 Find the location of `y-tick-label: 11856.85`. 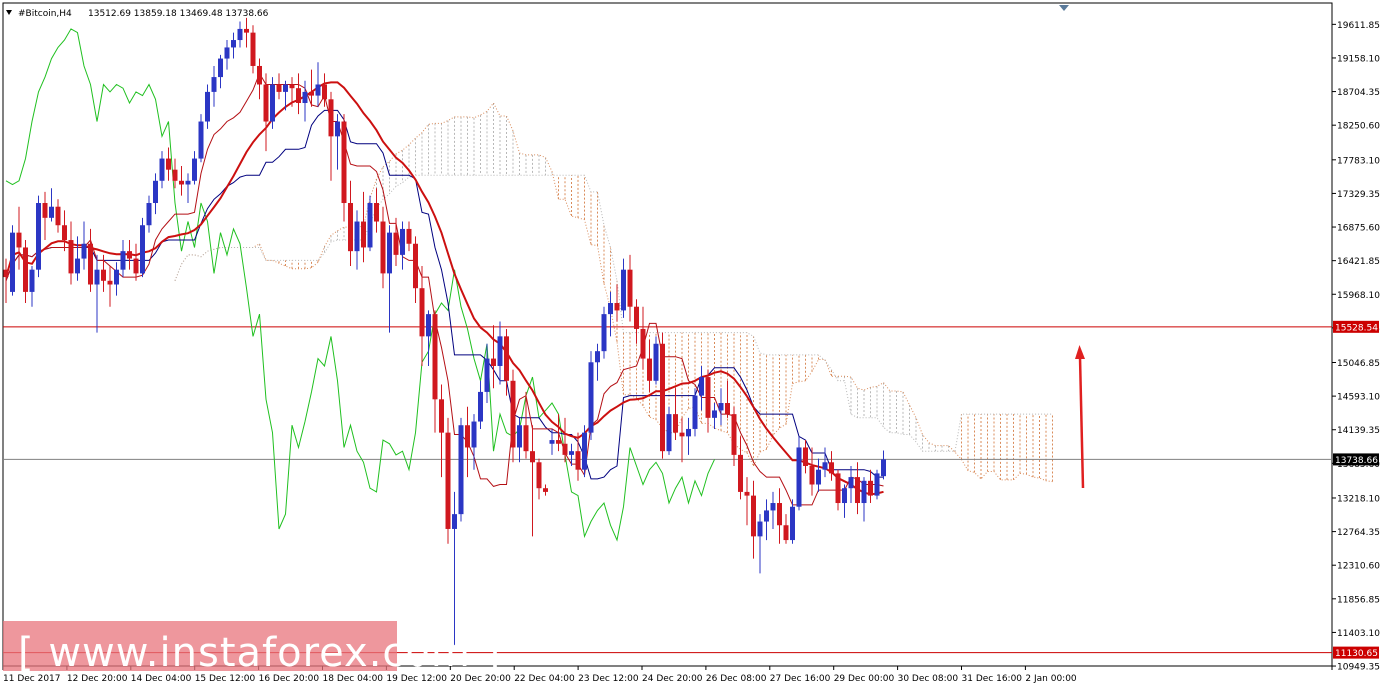

y-tick-label: 11856.85 is located at coordinates (1358, 600).